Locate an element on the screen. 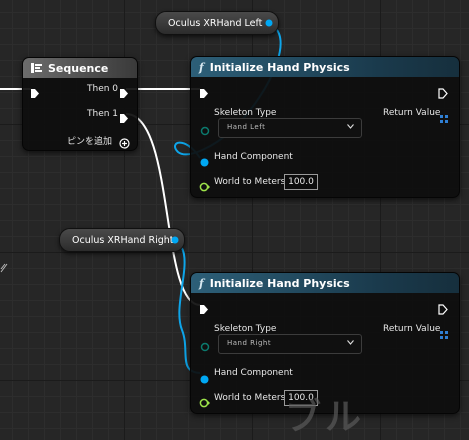 This screenshot has width=469, height=440. add-circle-icon is located at coordinates (124, 143).